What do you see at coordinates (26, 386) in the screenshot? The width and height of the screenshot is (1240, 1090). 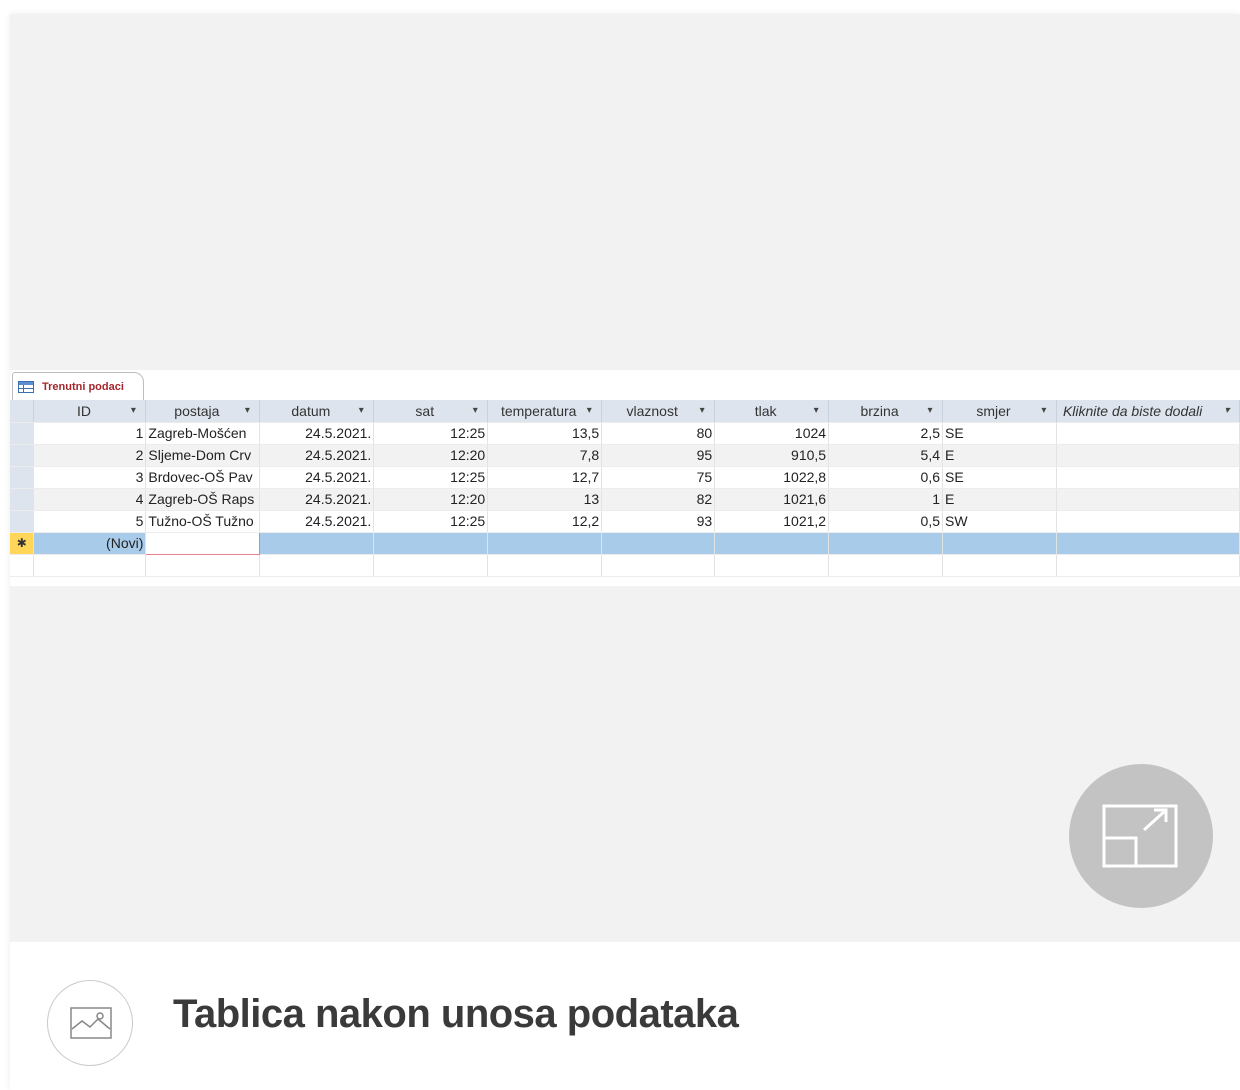 I see `table-icon` at bounding box center [26, 386].